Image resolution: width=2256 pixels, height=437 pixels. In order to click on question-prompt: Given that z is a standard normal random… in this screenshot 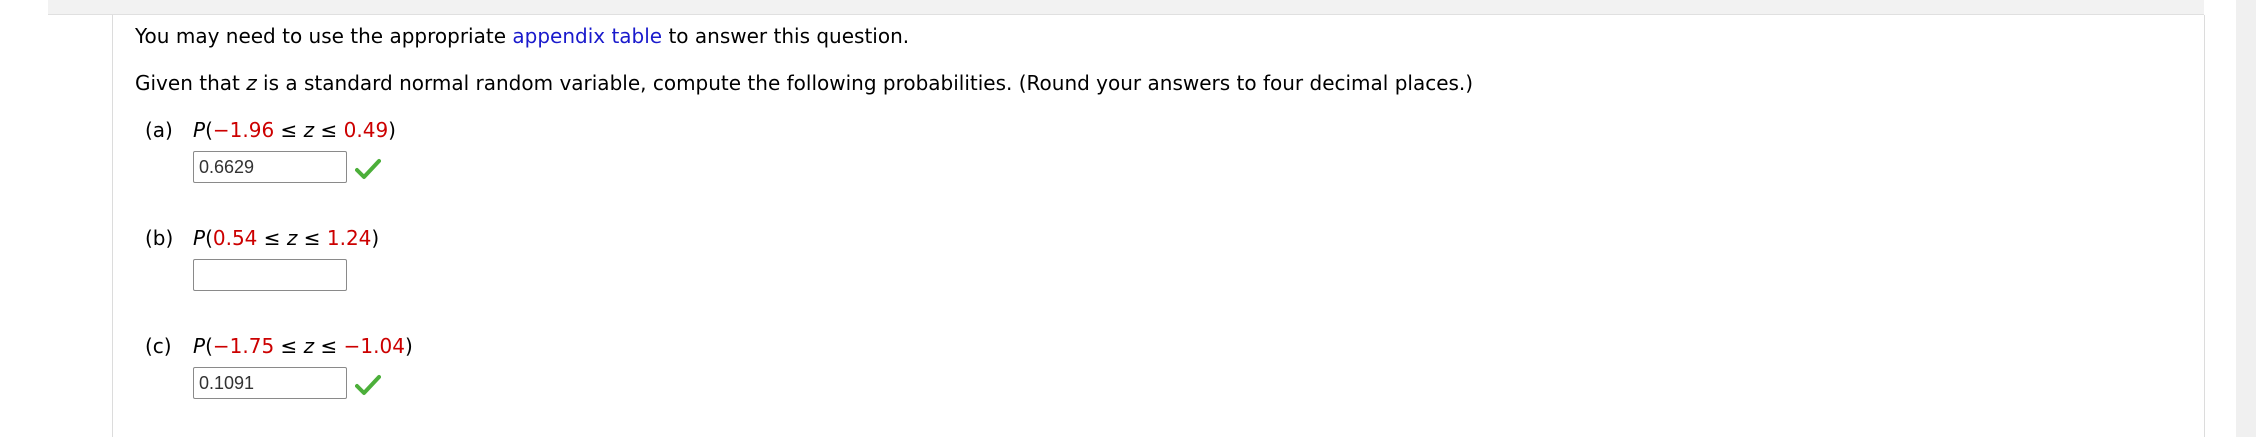, I will do `click(804, 83)`.